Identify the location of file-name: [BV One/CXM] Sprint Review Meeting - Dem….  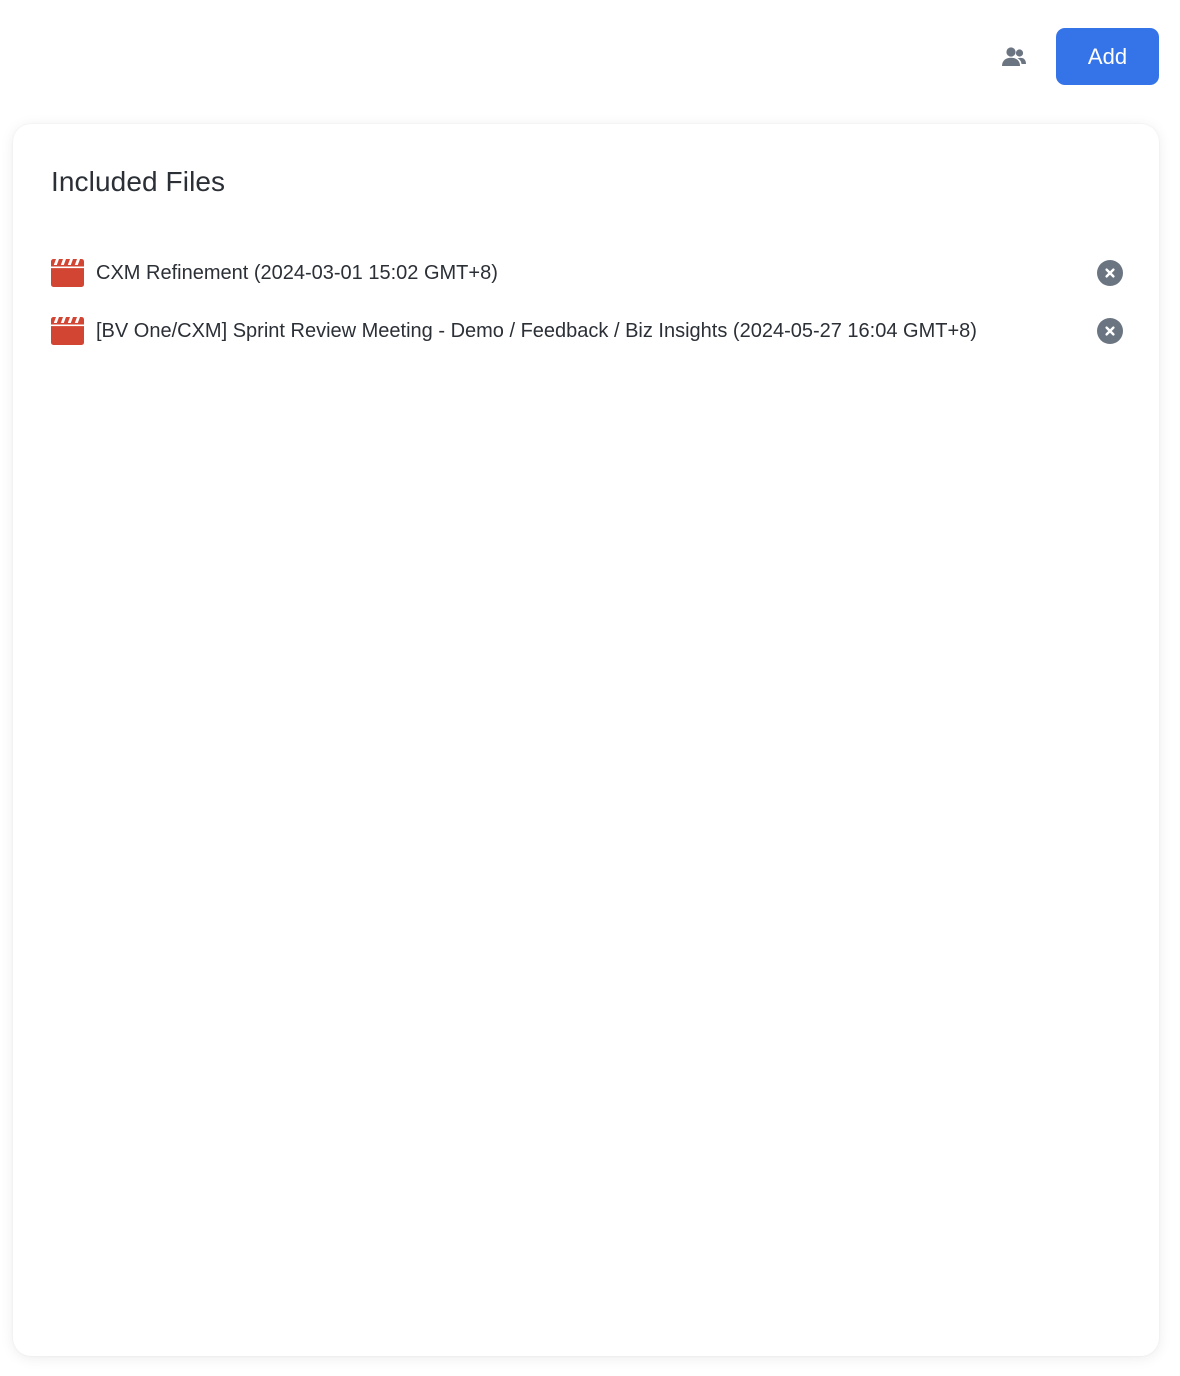
(536, 330).